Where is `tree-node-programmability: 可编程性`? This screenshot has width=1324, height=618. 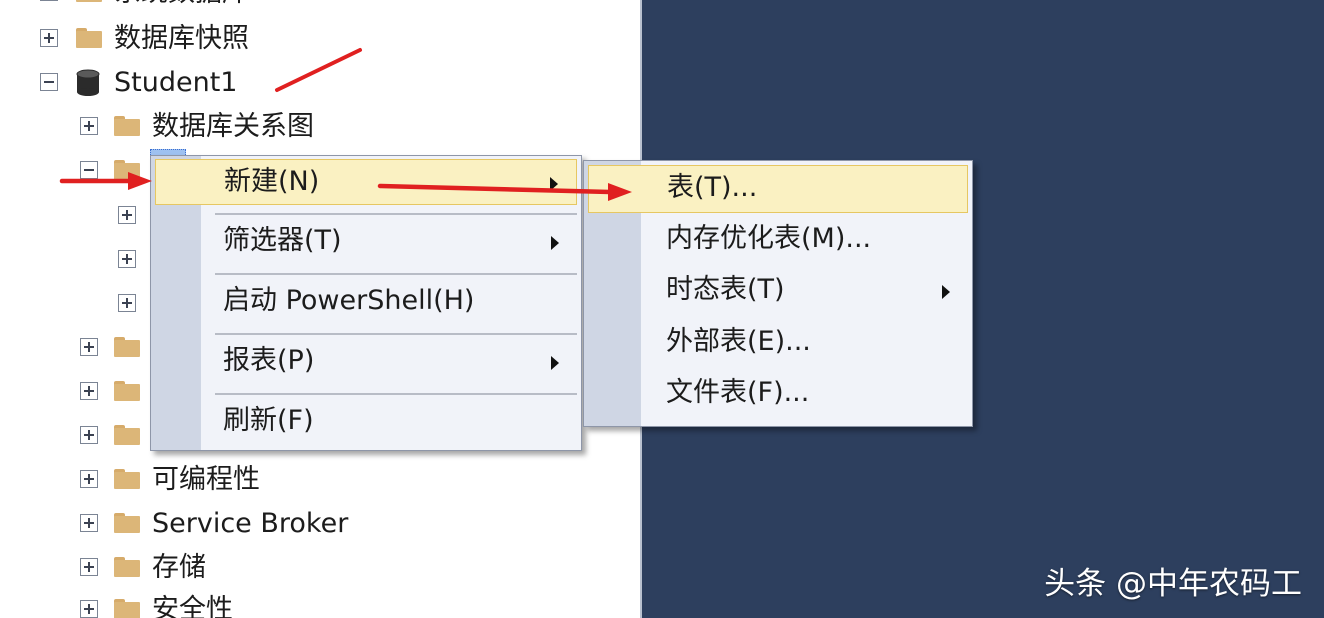
tree-node-programmability: 可编程性 is located at coordinates (315, 481).